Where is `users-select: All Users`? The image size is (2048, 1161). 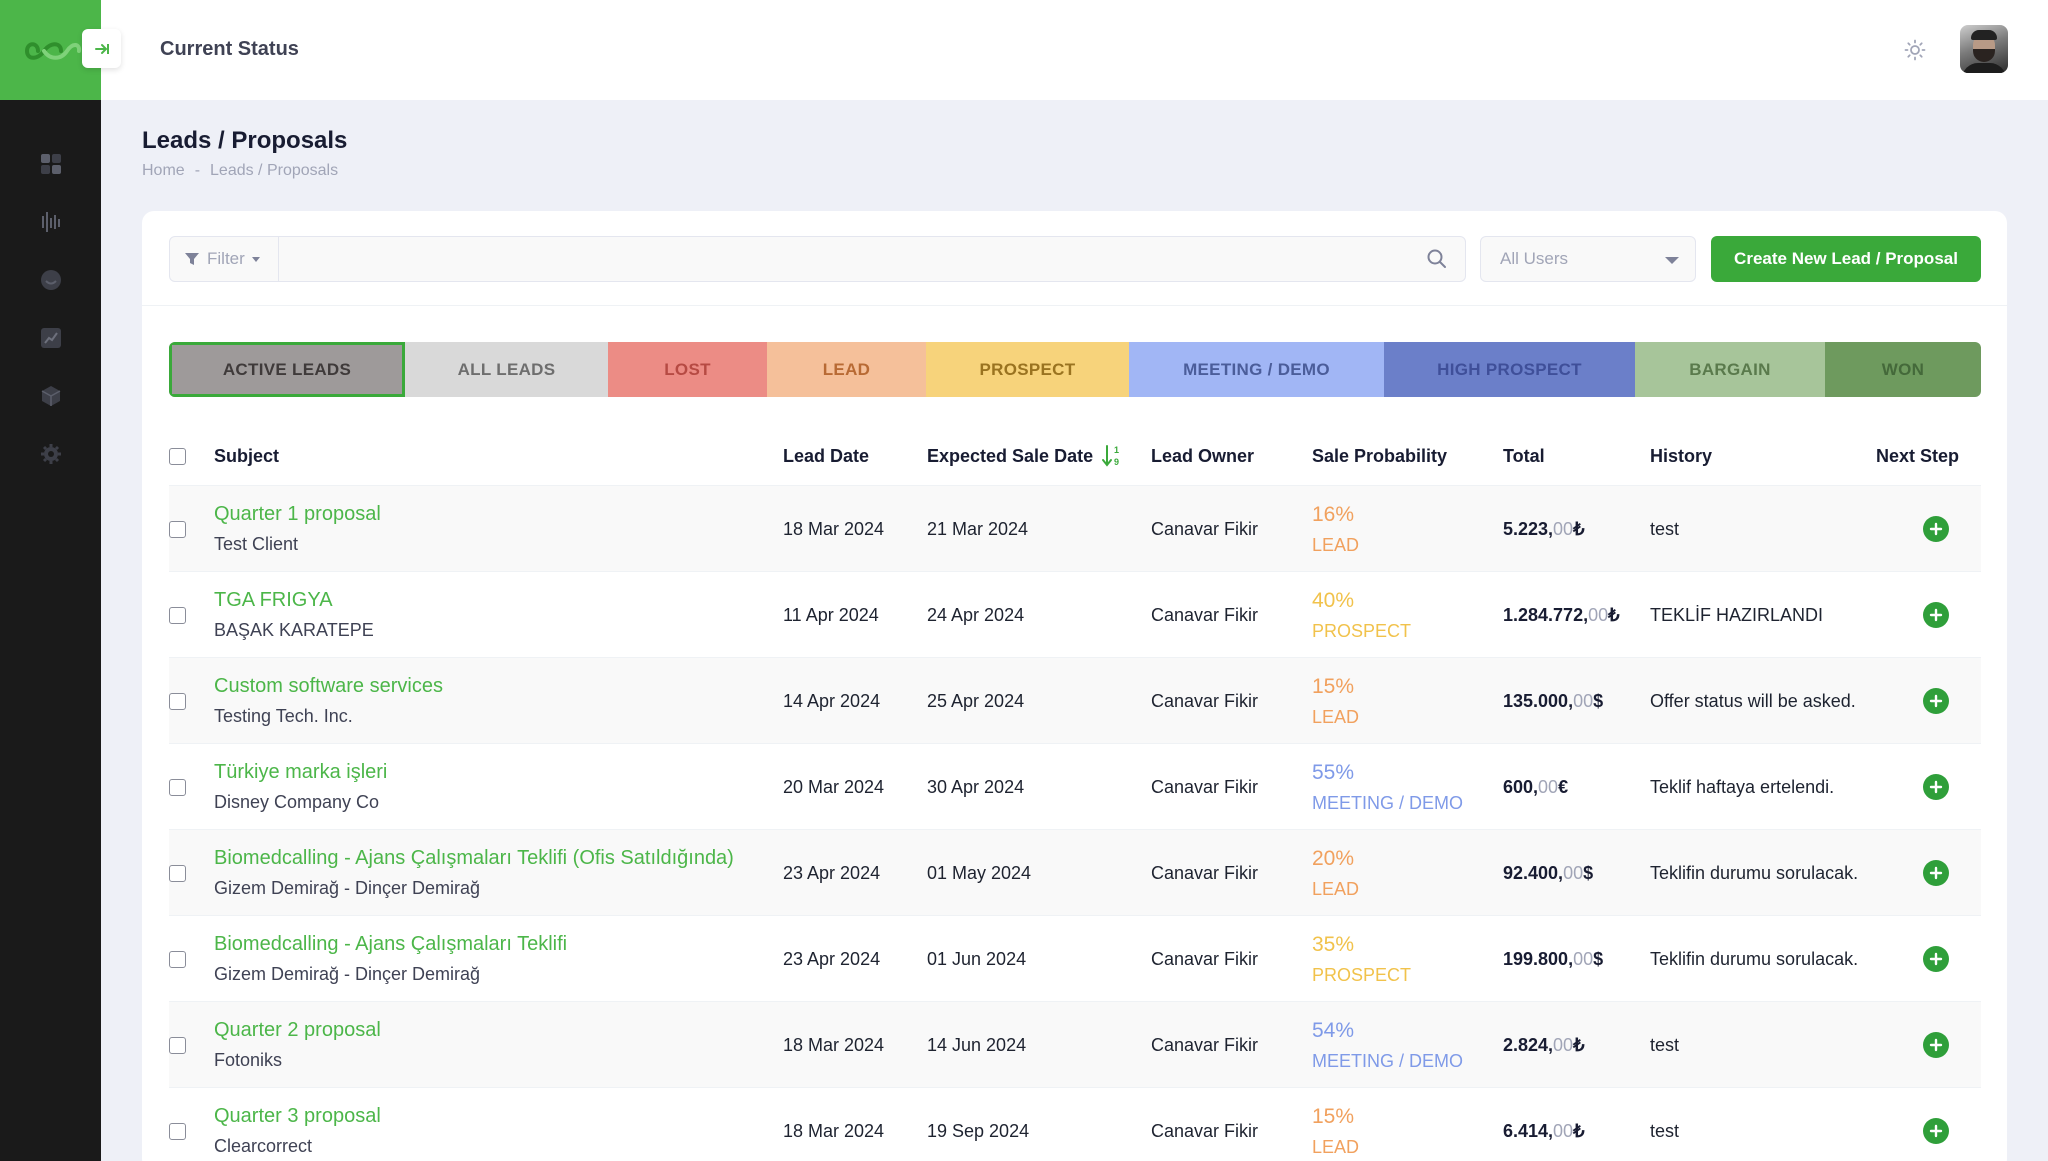 users-select: All Users is located at coordinates (1588, 259).